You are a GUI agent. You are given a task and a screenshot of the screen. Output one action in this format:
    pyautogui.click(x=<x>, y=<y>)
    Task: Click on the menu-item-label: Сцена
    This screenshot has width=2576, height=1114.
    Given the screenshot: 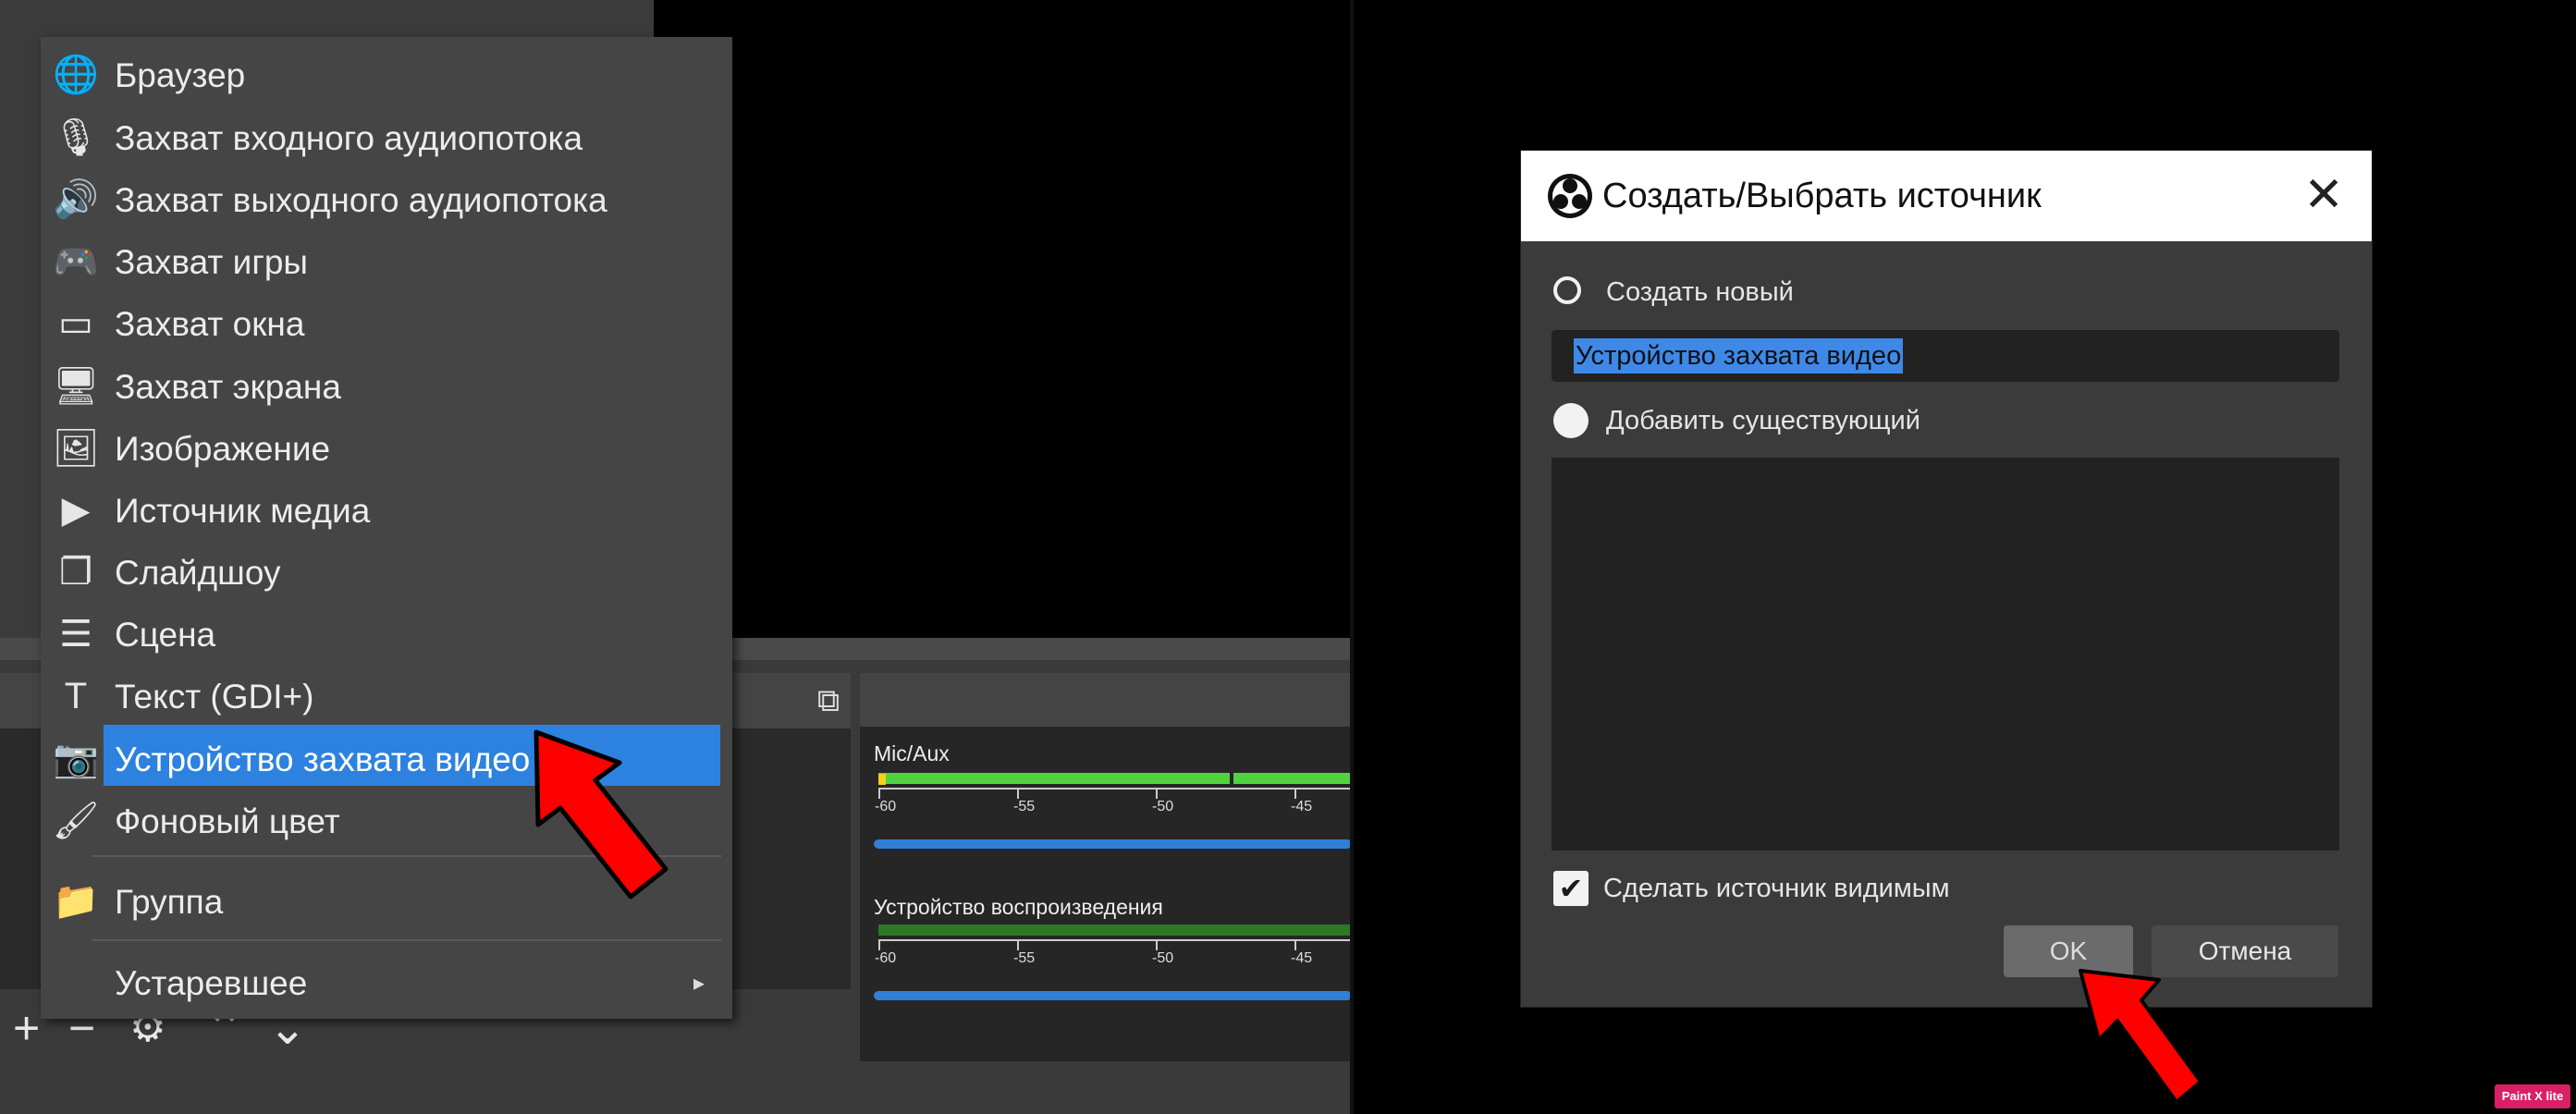 What is the action you would take?
    pyautogui.click(x=165, y=635)
    